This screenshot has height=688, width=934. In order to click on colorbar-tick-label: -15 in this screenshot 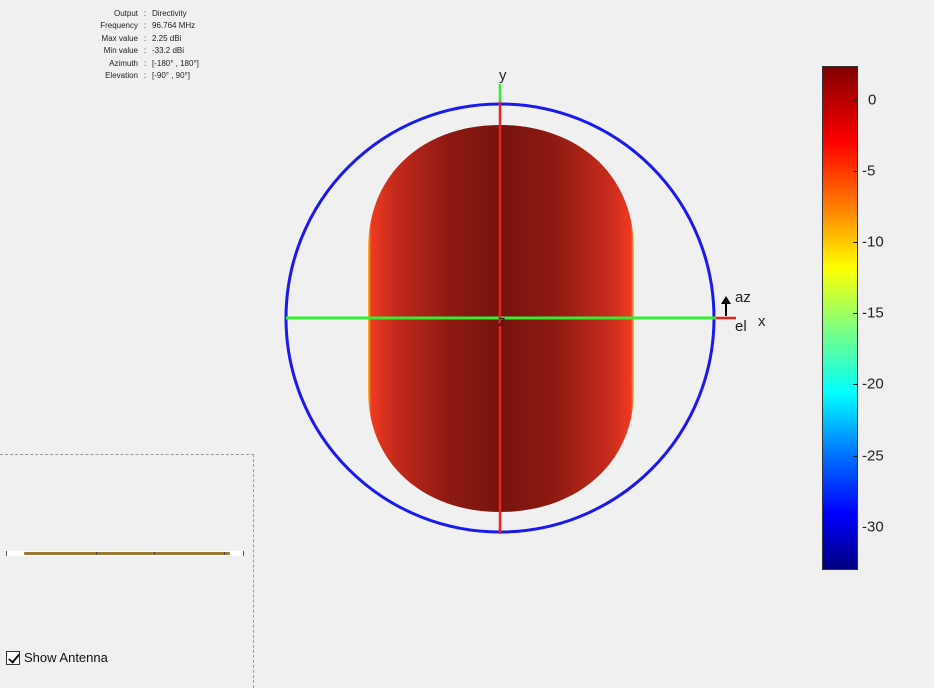, I will do `click(873, 313)`.